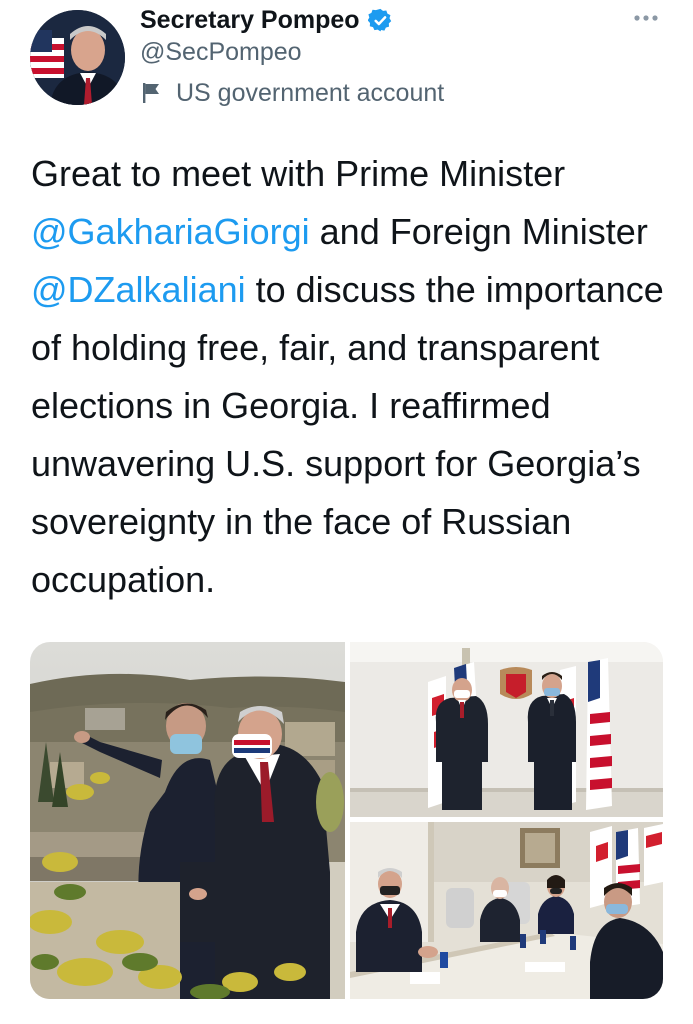 The height and width of the screenshot is (1024, 693). I want to click on flag-icon, so click(151, 93).